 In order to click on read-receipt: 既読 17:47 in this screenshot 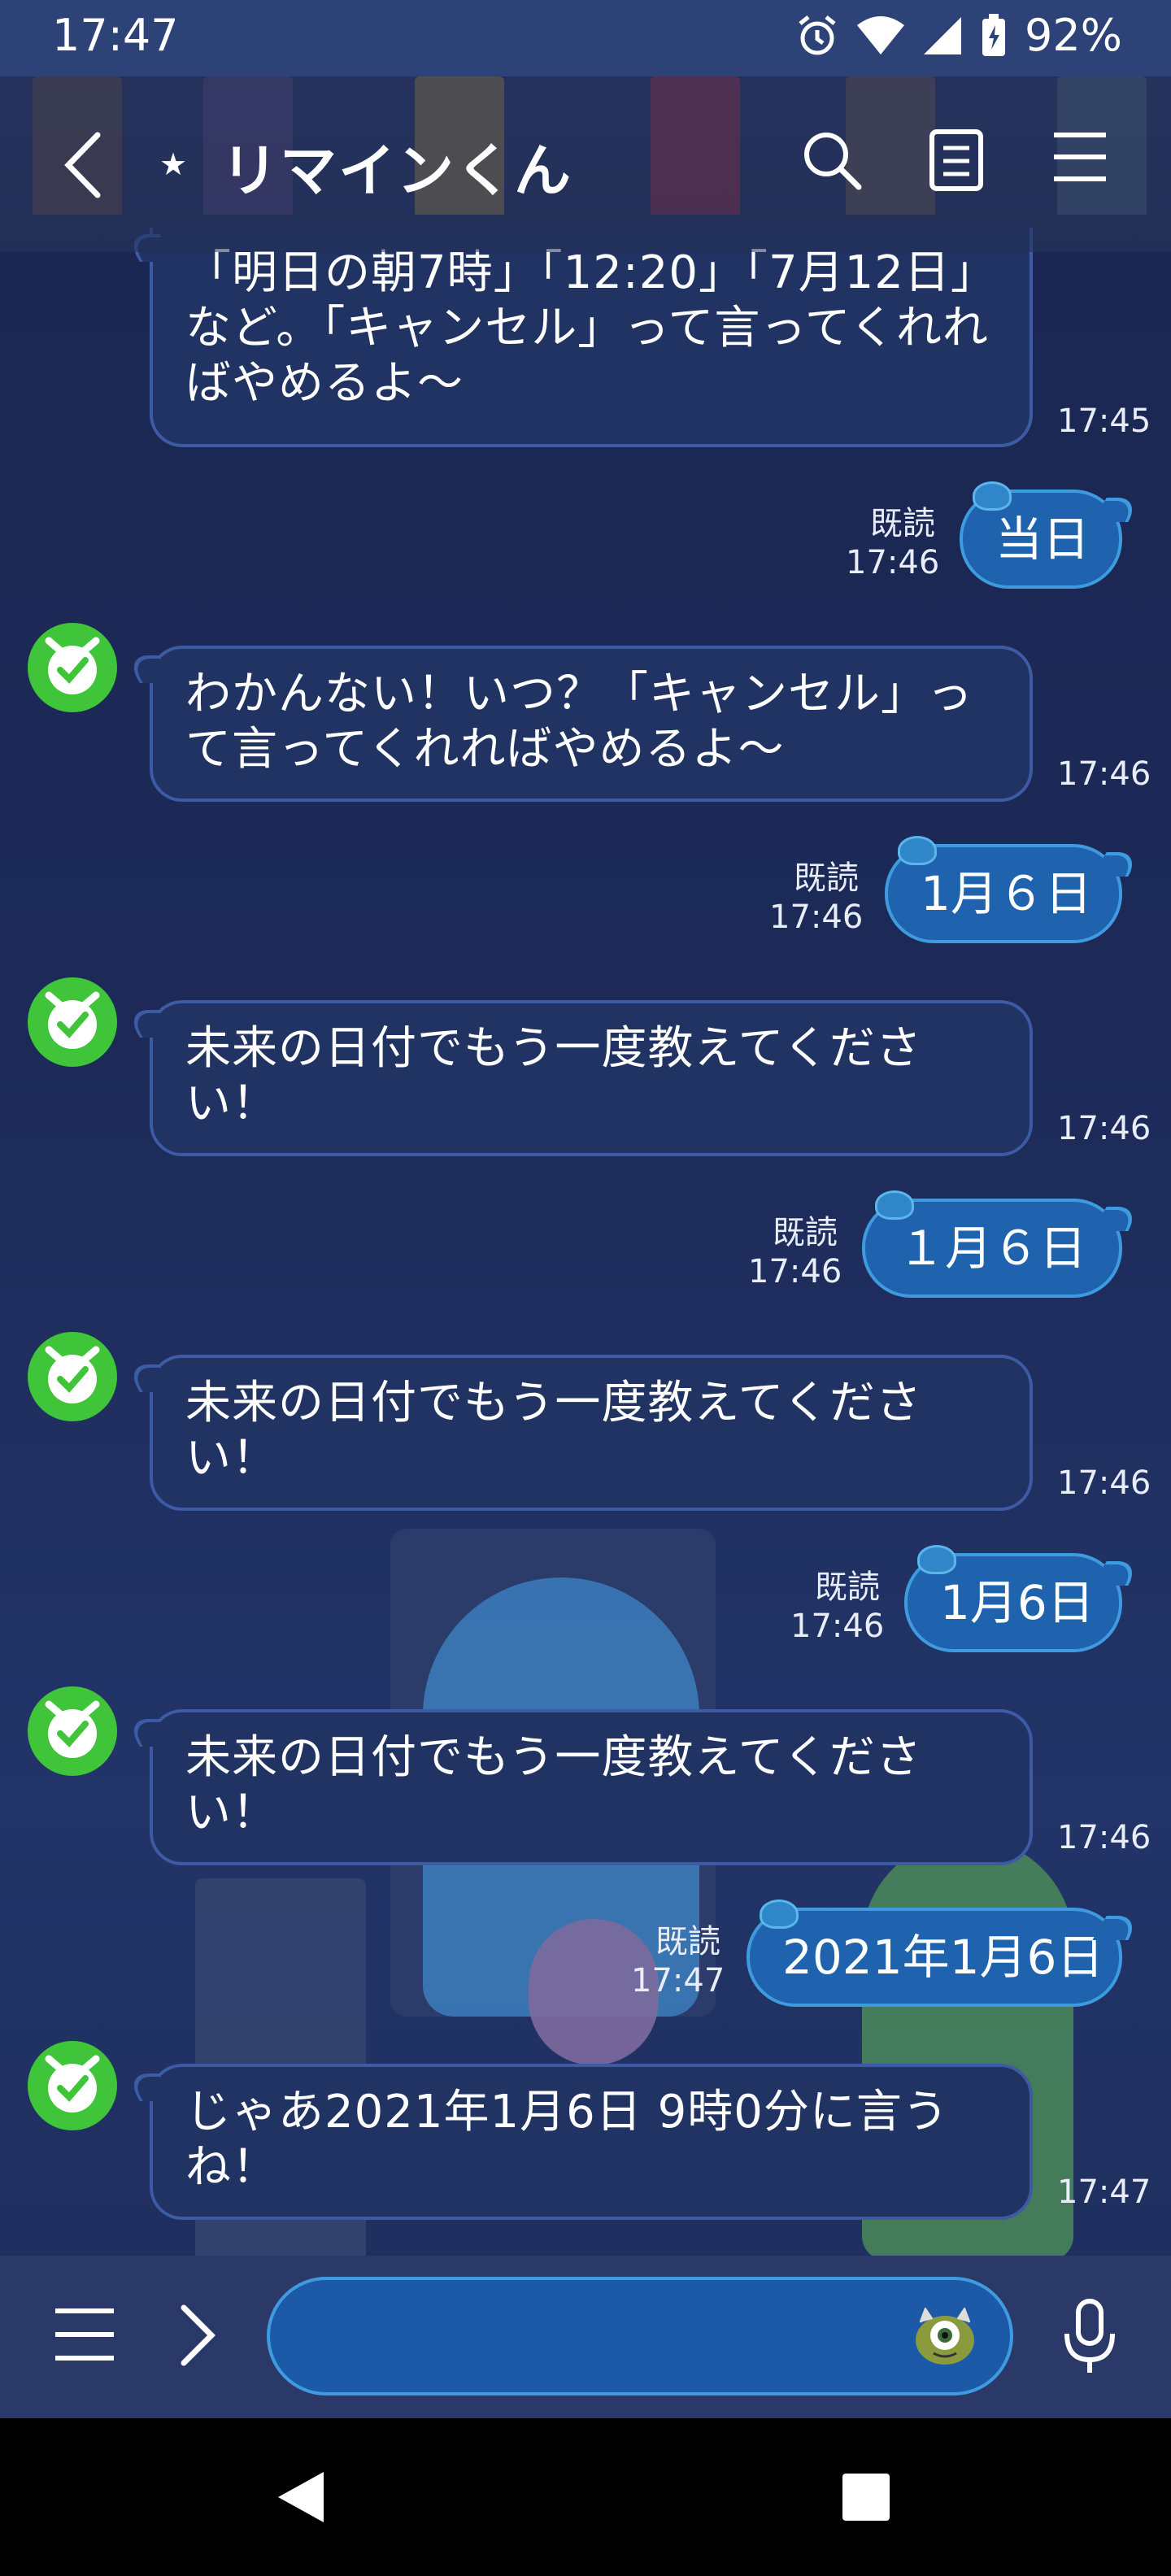, I will do `click(678, 1961)`.